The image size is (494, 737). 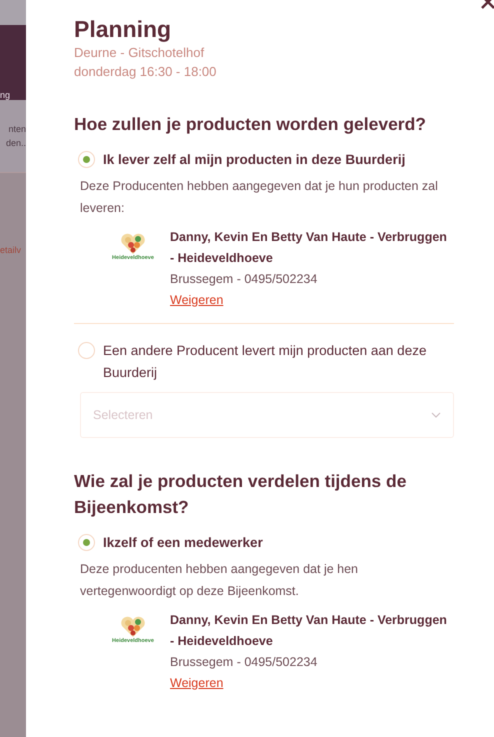 What do you see at coordinates (140, 53) in the screenshot?
I see `location-text: Deurne - Gitschotelhof` at bounding box center [140, 53].